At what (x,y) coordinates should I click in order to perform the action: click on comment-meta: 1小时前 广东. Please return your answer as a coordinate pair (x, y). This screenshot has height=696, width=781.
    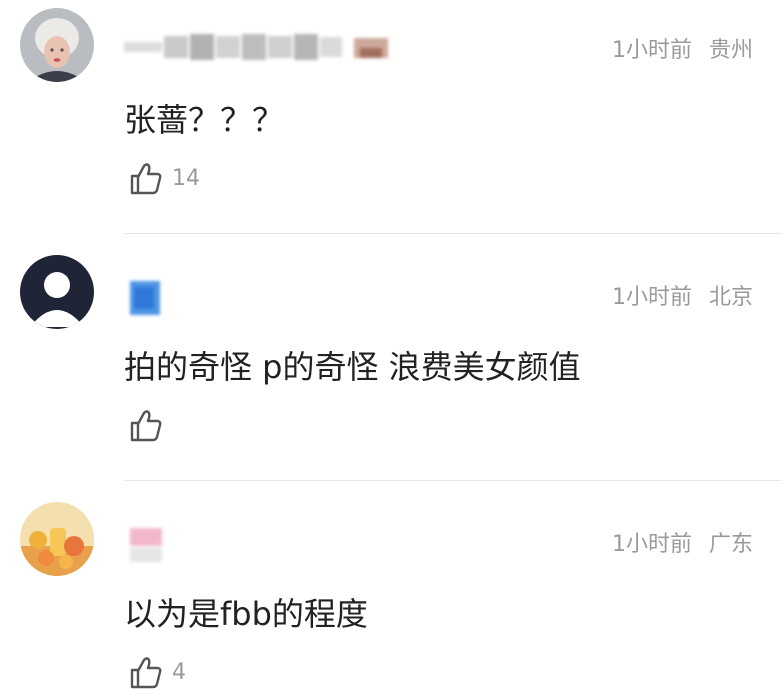
    Looking at the image, I should click on (682, 542).